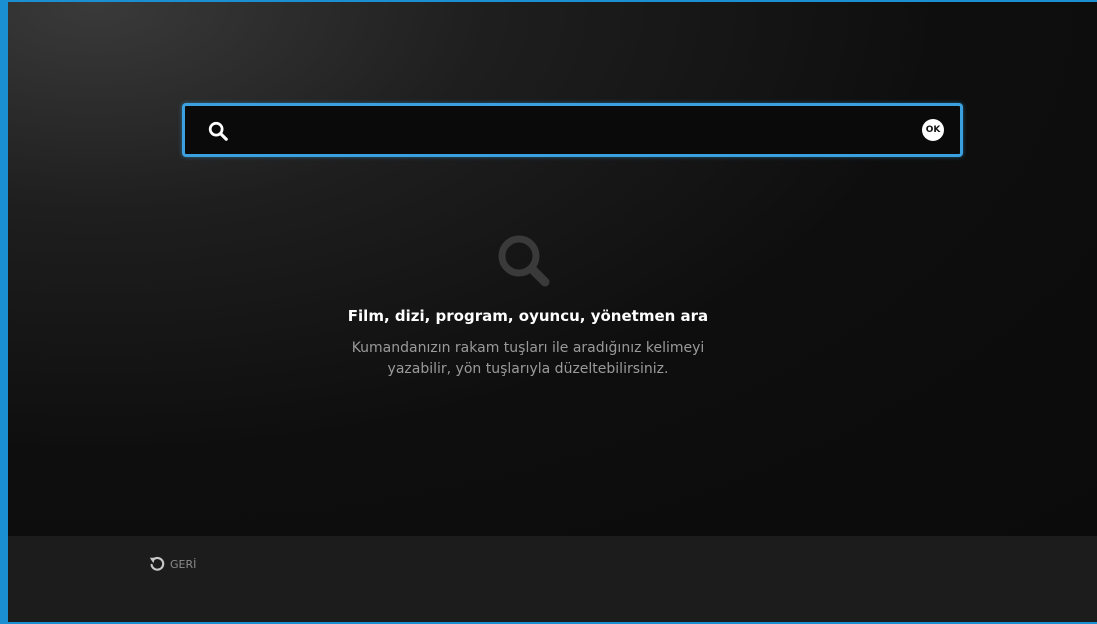 The image size is (1097, 624). I want to click on footer-bar: GERİ, so click(552, 579).